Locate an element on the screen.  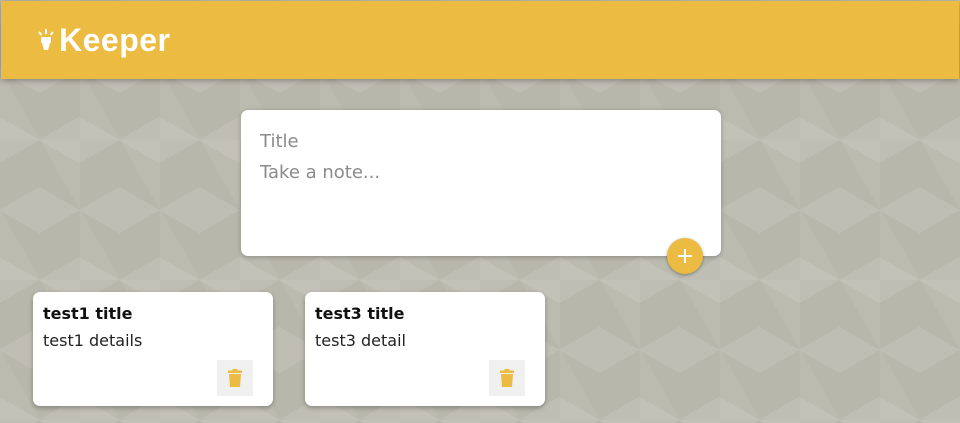
note-card: test3 title test3 detail is located at coordinates (425, 349).